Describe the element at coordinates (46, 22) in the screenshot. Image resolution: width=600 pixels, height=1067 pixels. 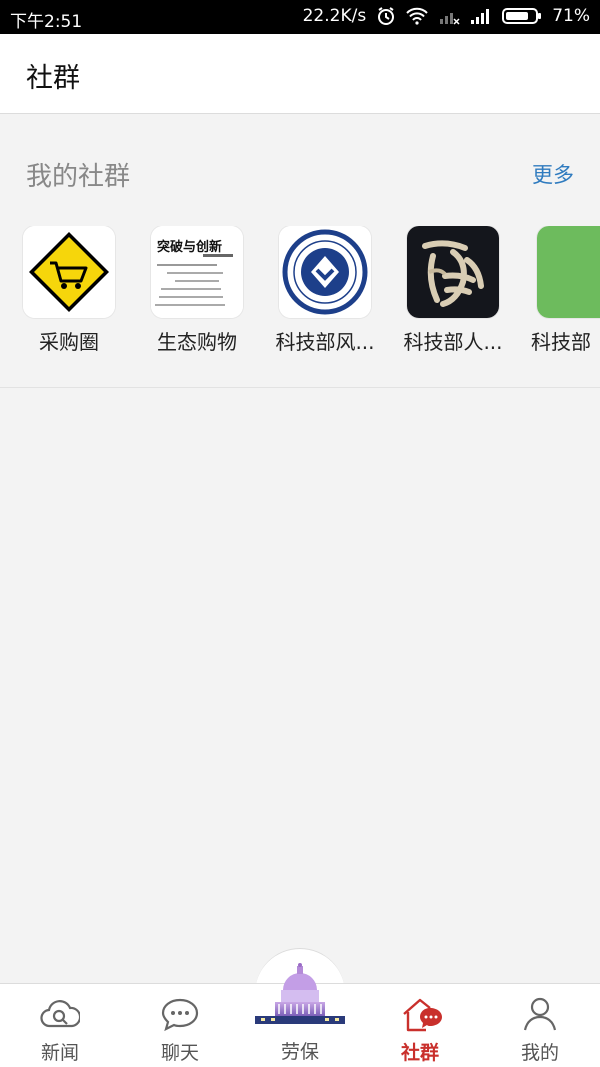
I see `status-time: 下午2:51` at that location.